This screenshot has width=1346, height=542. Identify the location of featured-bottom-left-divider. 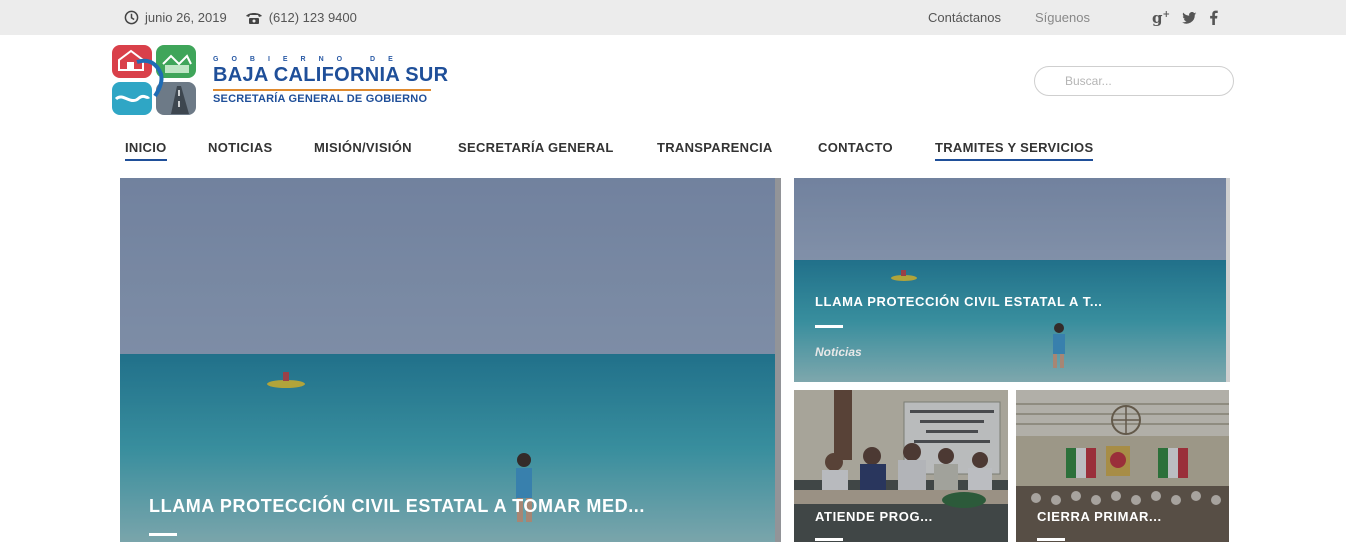
(829, 539).